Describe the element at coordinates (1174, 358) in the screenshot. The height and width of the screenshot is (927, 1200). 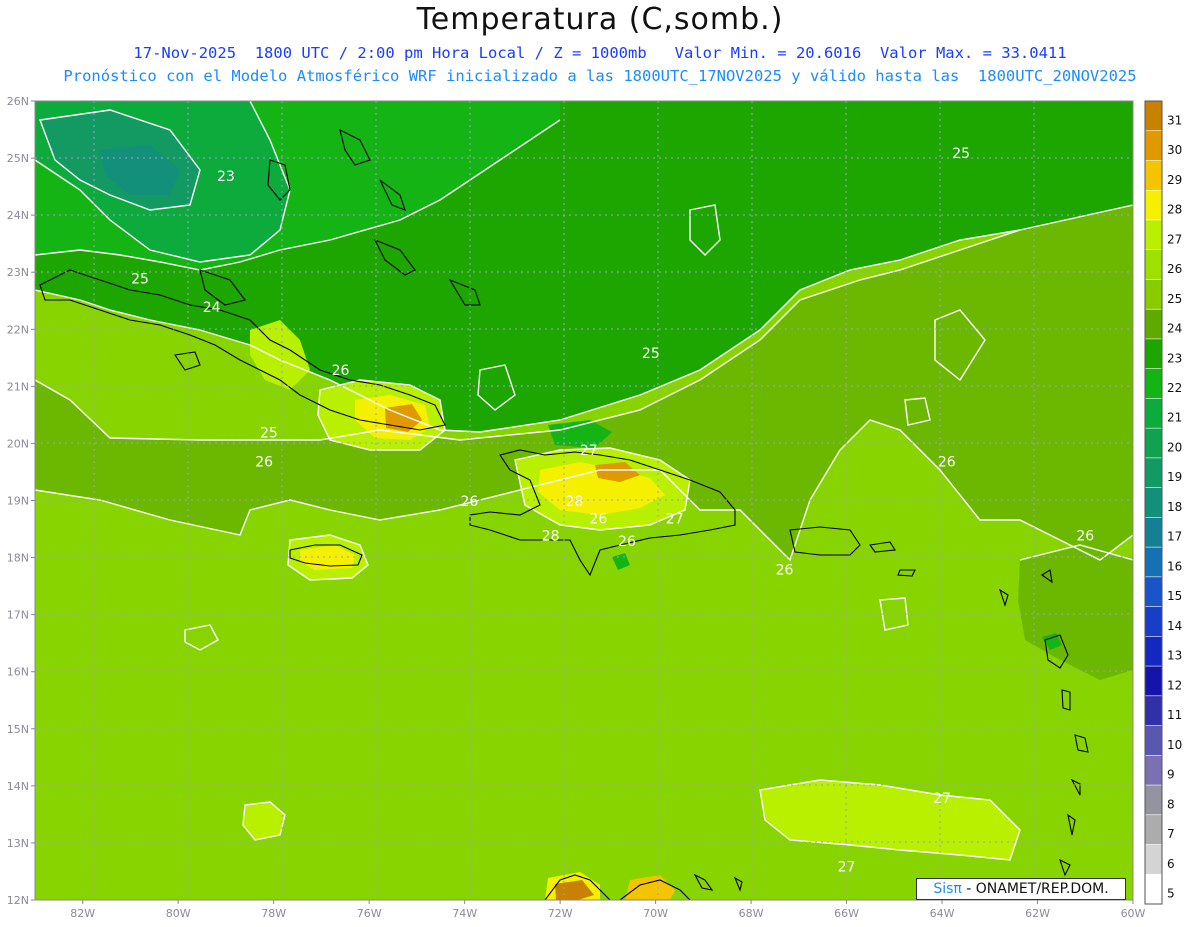
I see `colorbar-label: 23` at that location.